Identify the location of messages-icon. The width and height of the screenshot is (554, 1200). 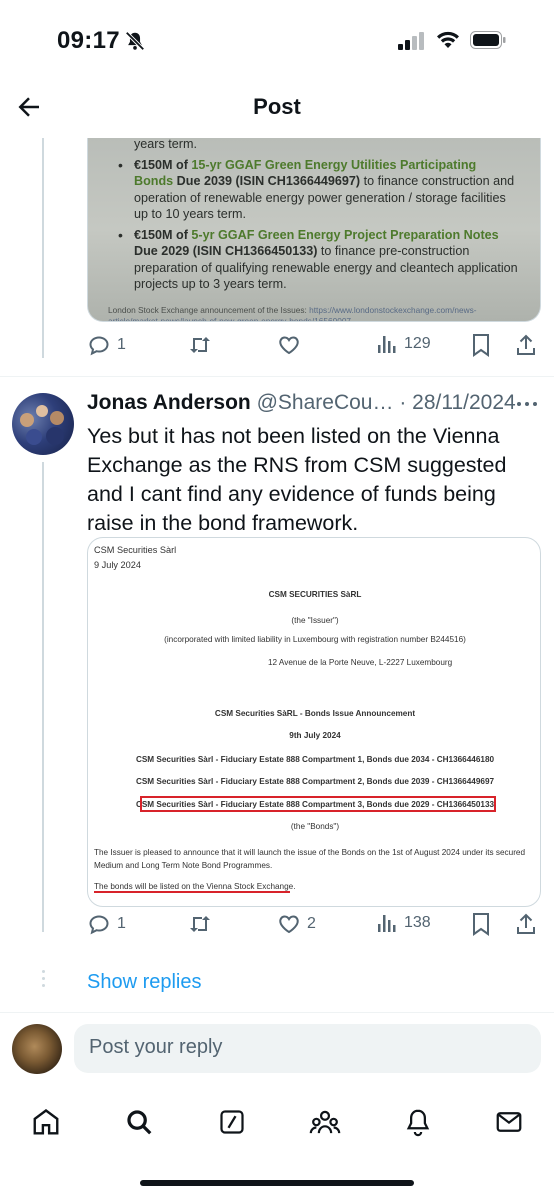
(509, 1122).